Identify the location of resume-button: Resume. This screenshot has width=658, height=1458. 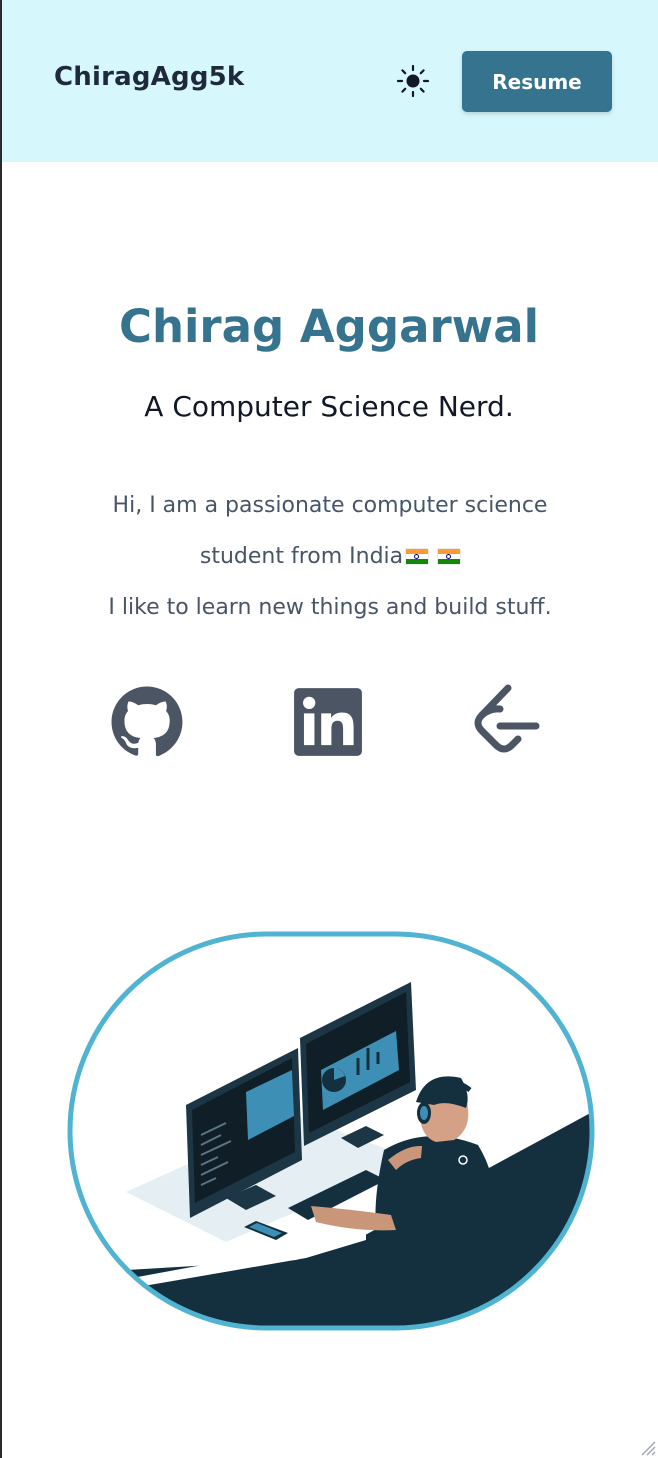
(537, 81).